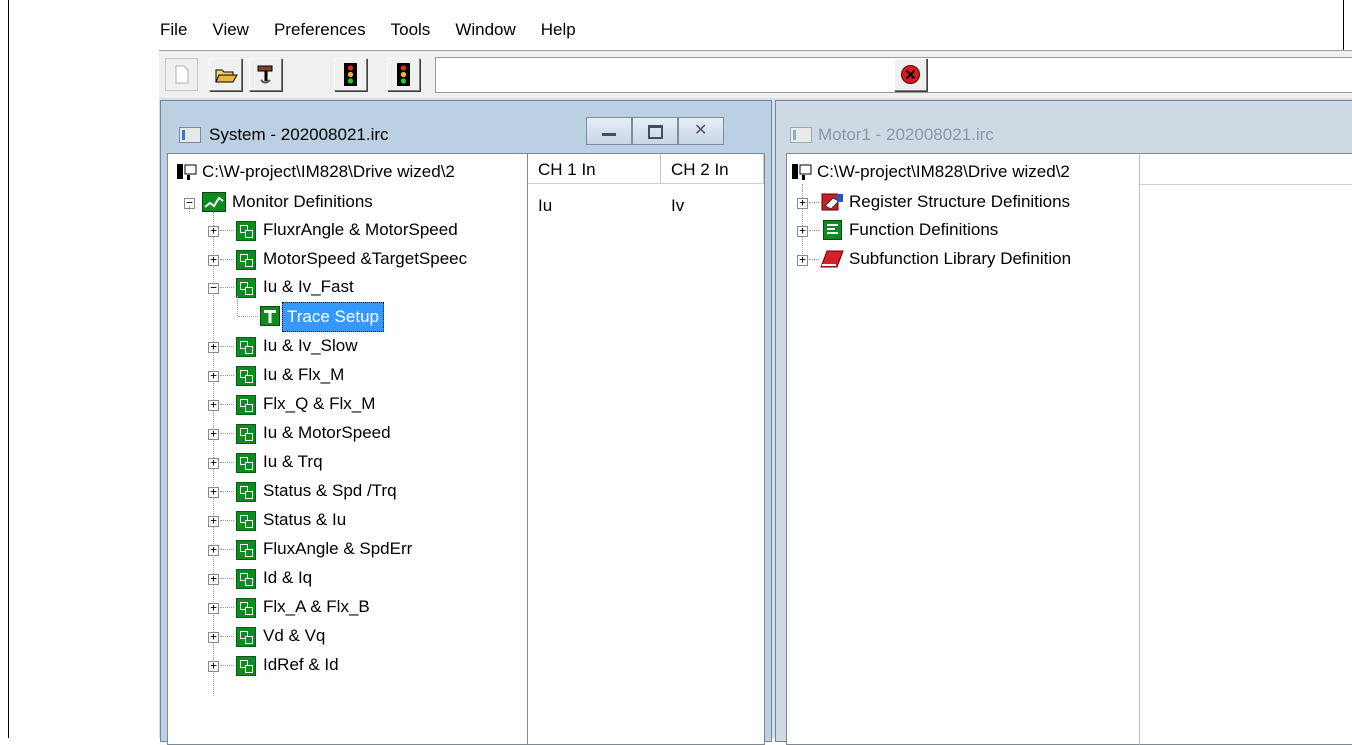  What do you see at coordinates (594, 169) in the screenshot?
I see `column-header-ch1: CH 1 In` at bounding box center [594, 169].